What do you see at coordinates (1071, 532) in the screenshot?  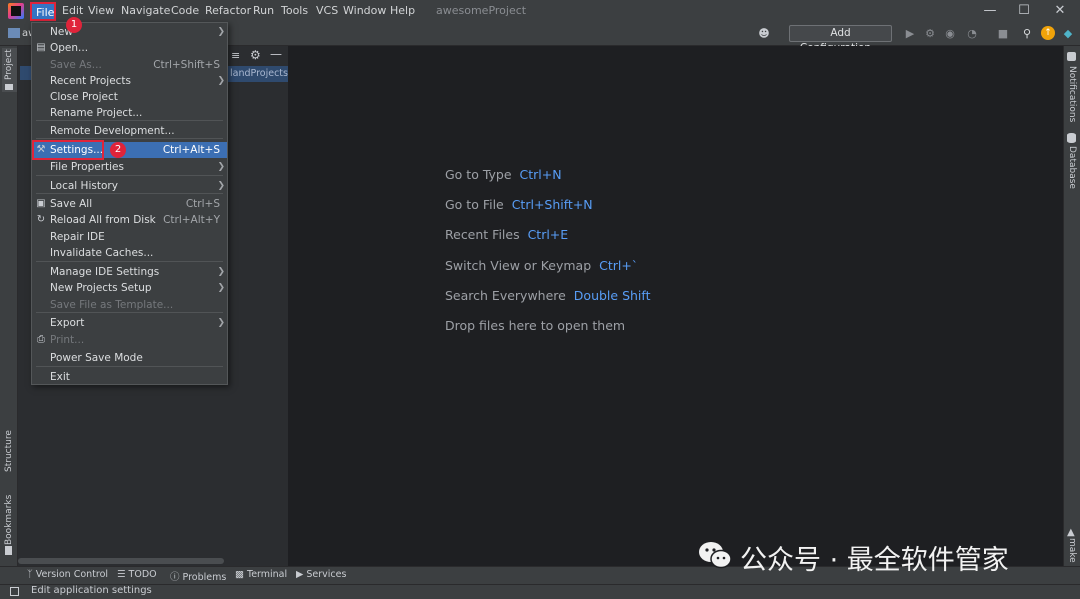 I see `make-icon: ▲` at bounding box center [1071, 532].